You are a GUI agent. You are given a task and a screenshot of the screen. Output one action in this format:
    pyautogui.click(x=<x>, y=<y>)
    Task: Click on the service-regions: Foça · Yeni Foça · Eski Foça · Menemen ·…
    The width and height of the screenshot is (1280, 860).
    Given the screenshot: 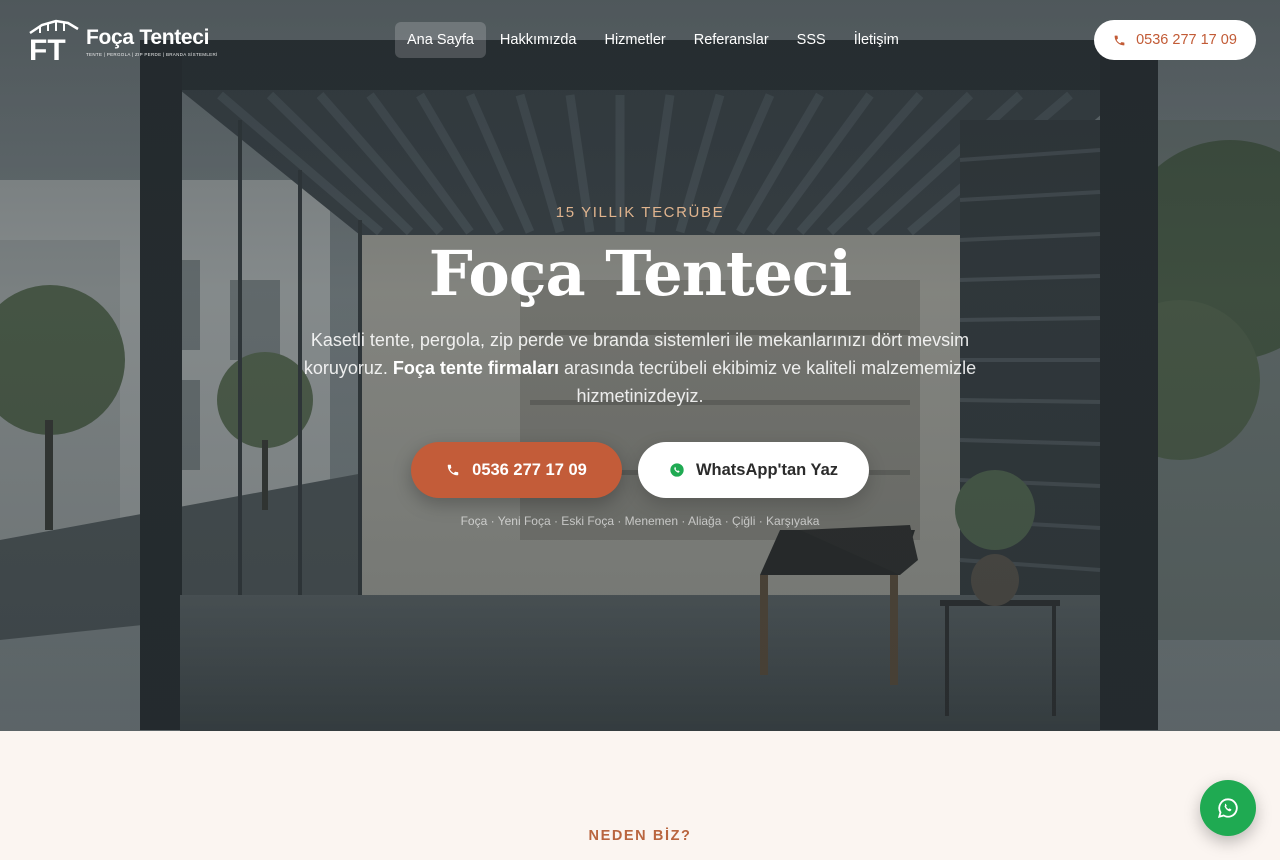 What is the action you would take?
    pyautogui.click(x=640, y=521)
    